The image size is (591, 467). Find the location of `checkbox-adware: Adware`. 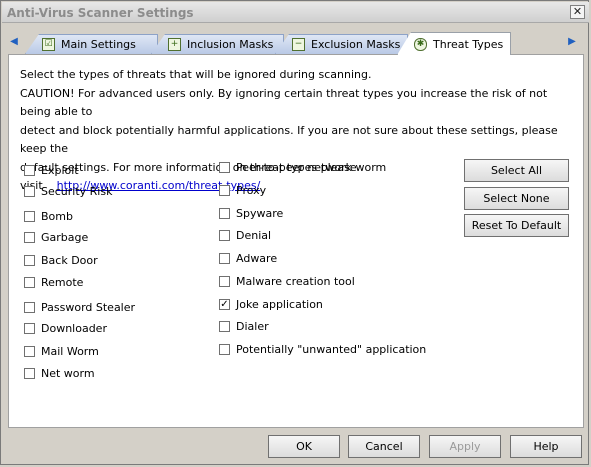

checkbox-adware: Adware is located at coordinates (248, 258).